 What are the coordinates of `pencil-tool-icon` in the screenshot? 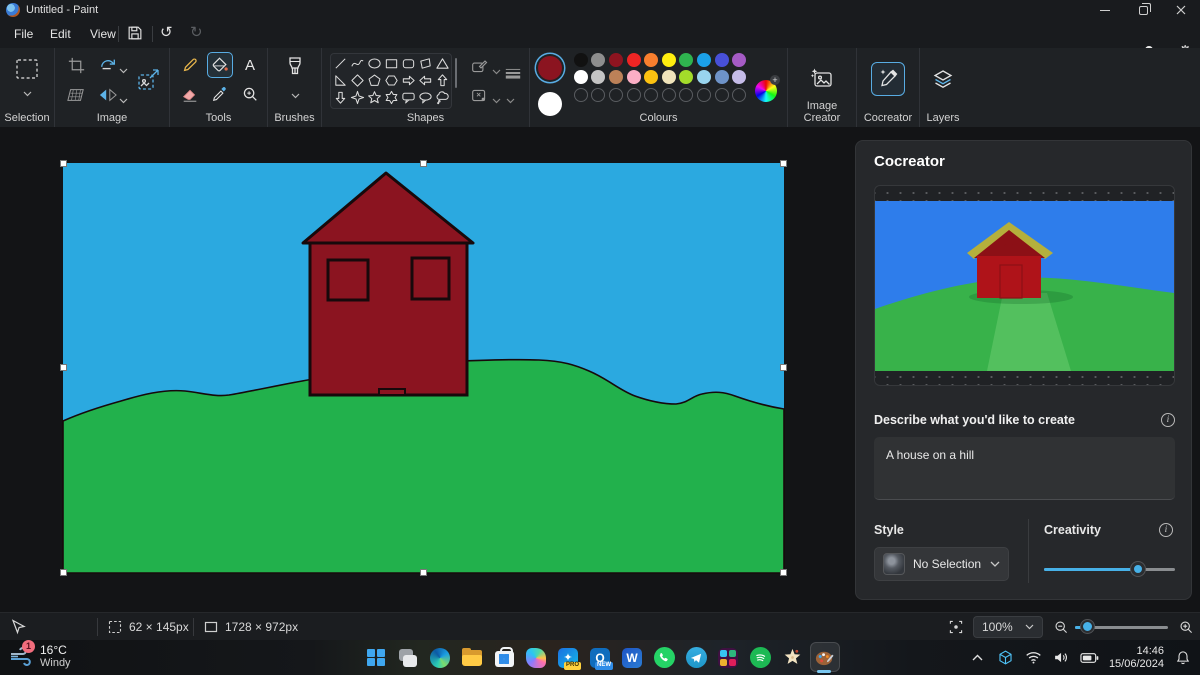 It's located at (190, 65).